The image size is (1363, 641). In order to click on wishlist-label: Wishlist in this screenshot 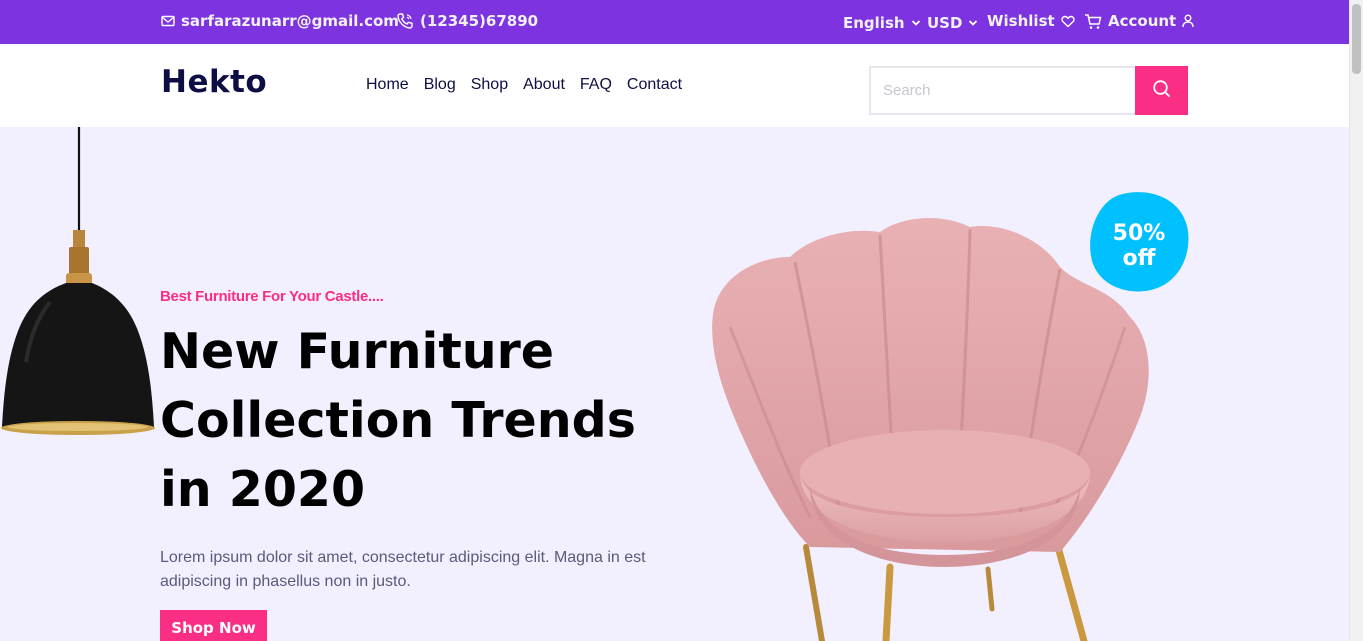, I will do `click(1021, 21)`.